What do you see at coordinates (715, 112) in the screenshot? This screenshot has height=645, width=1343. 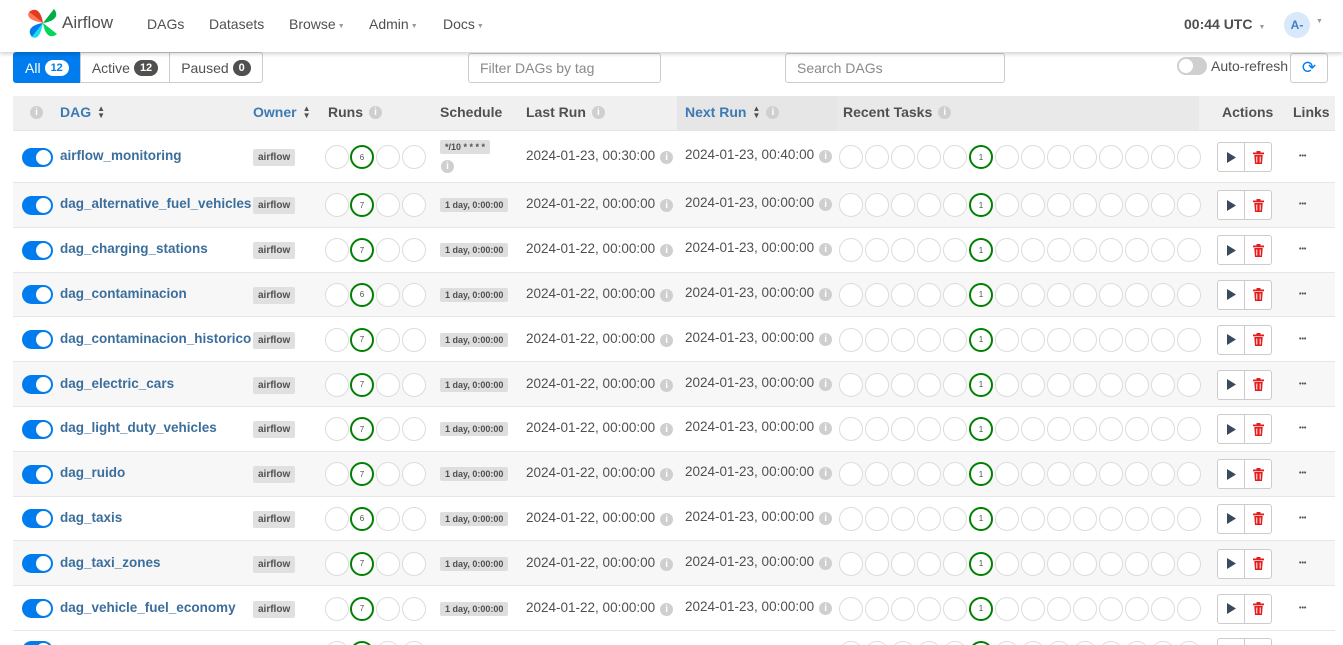 I see `header-next-run-label: Next Run` at bounding box center [715, 112].